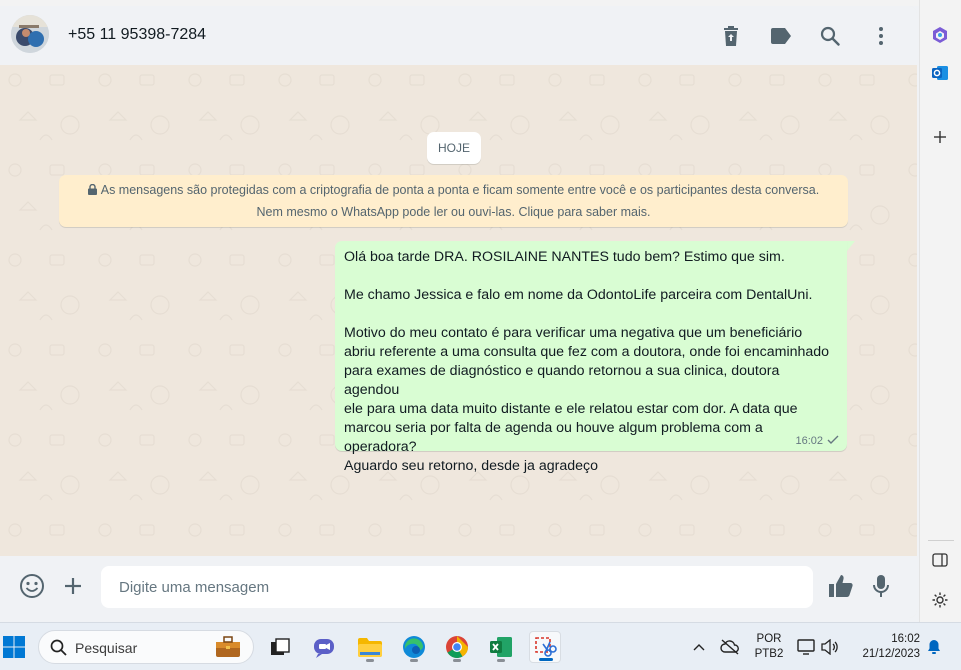  Describe the element at coordinates (940, 314) in the screenshot. I see `browser-sidebar` at that location.